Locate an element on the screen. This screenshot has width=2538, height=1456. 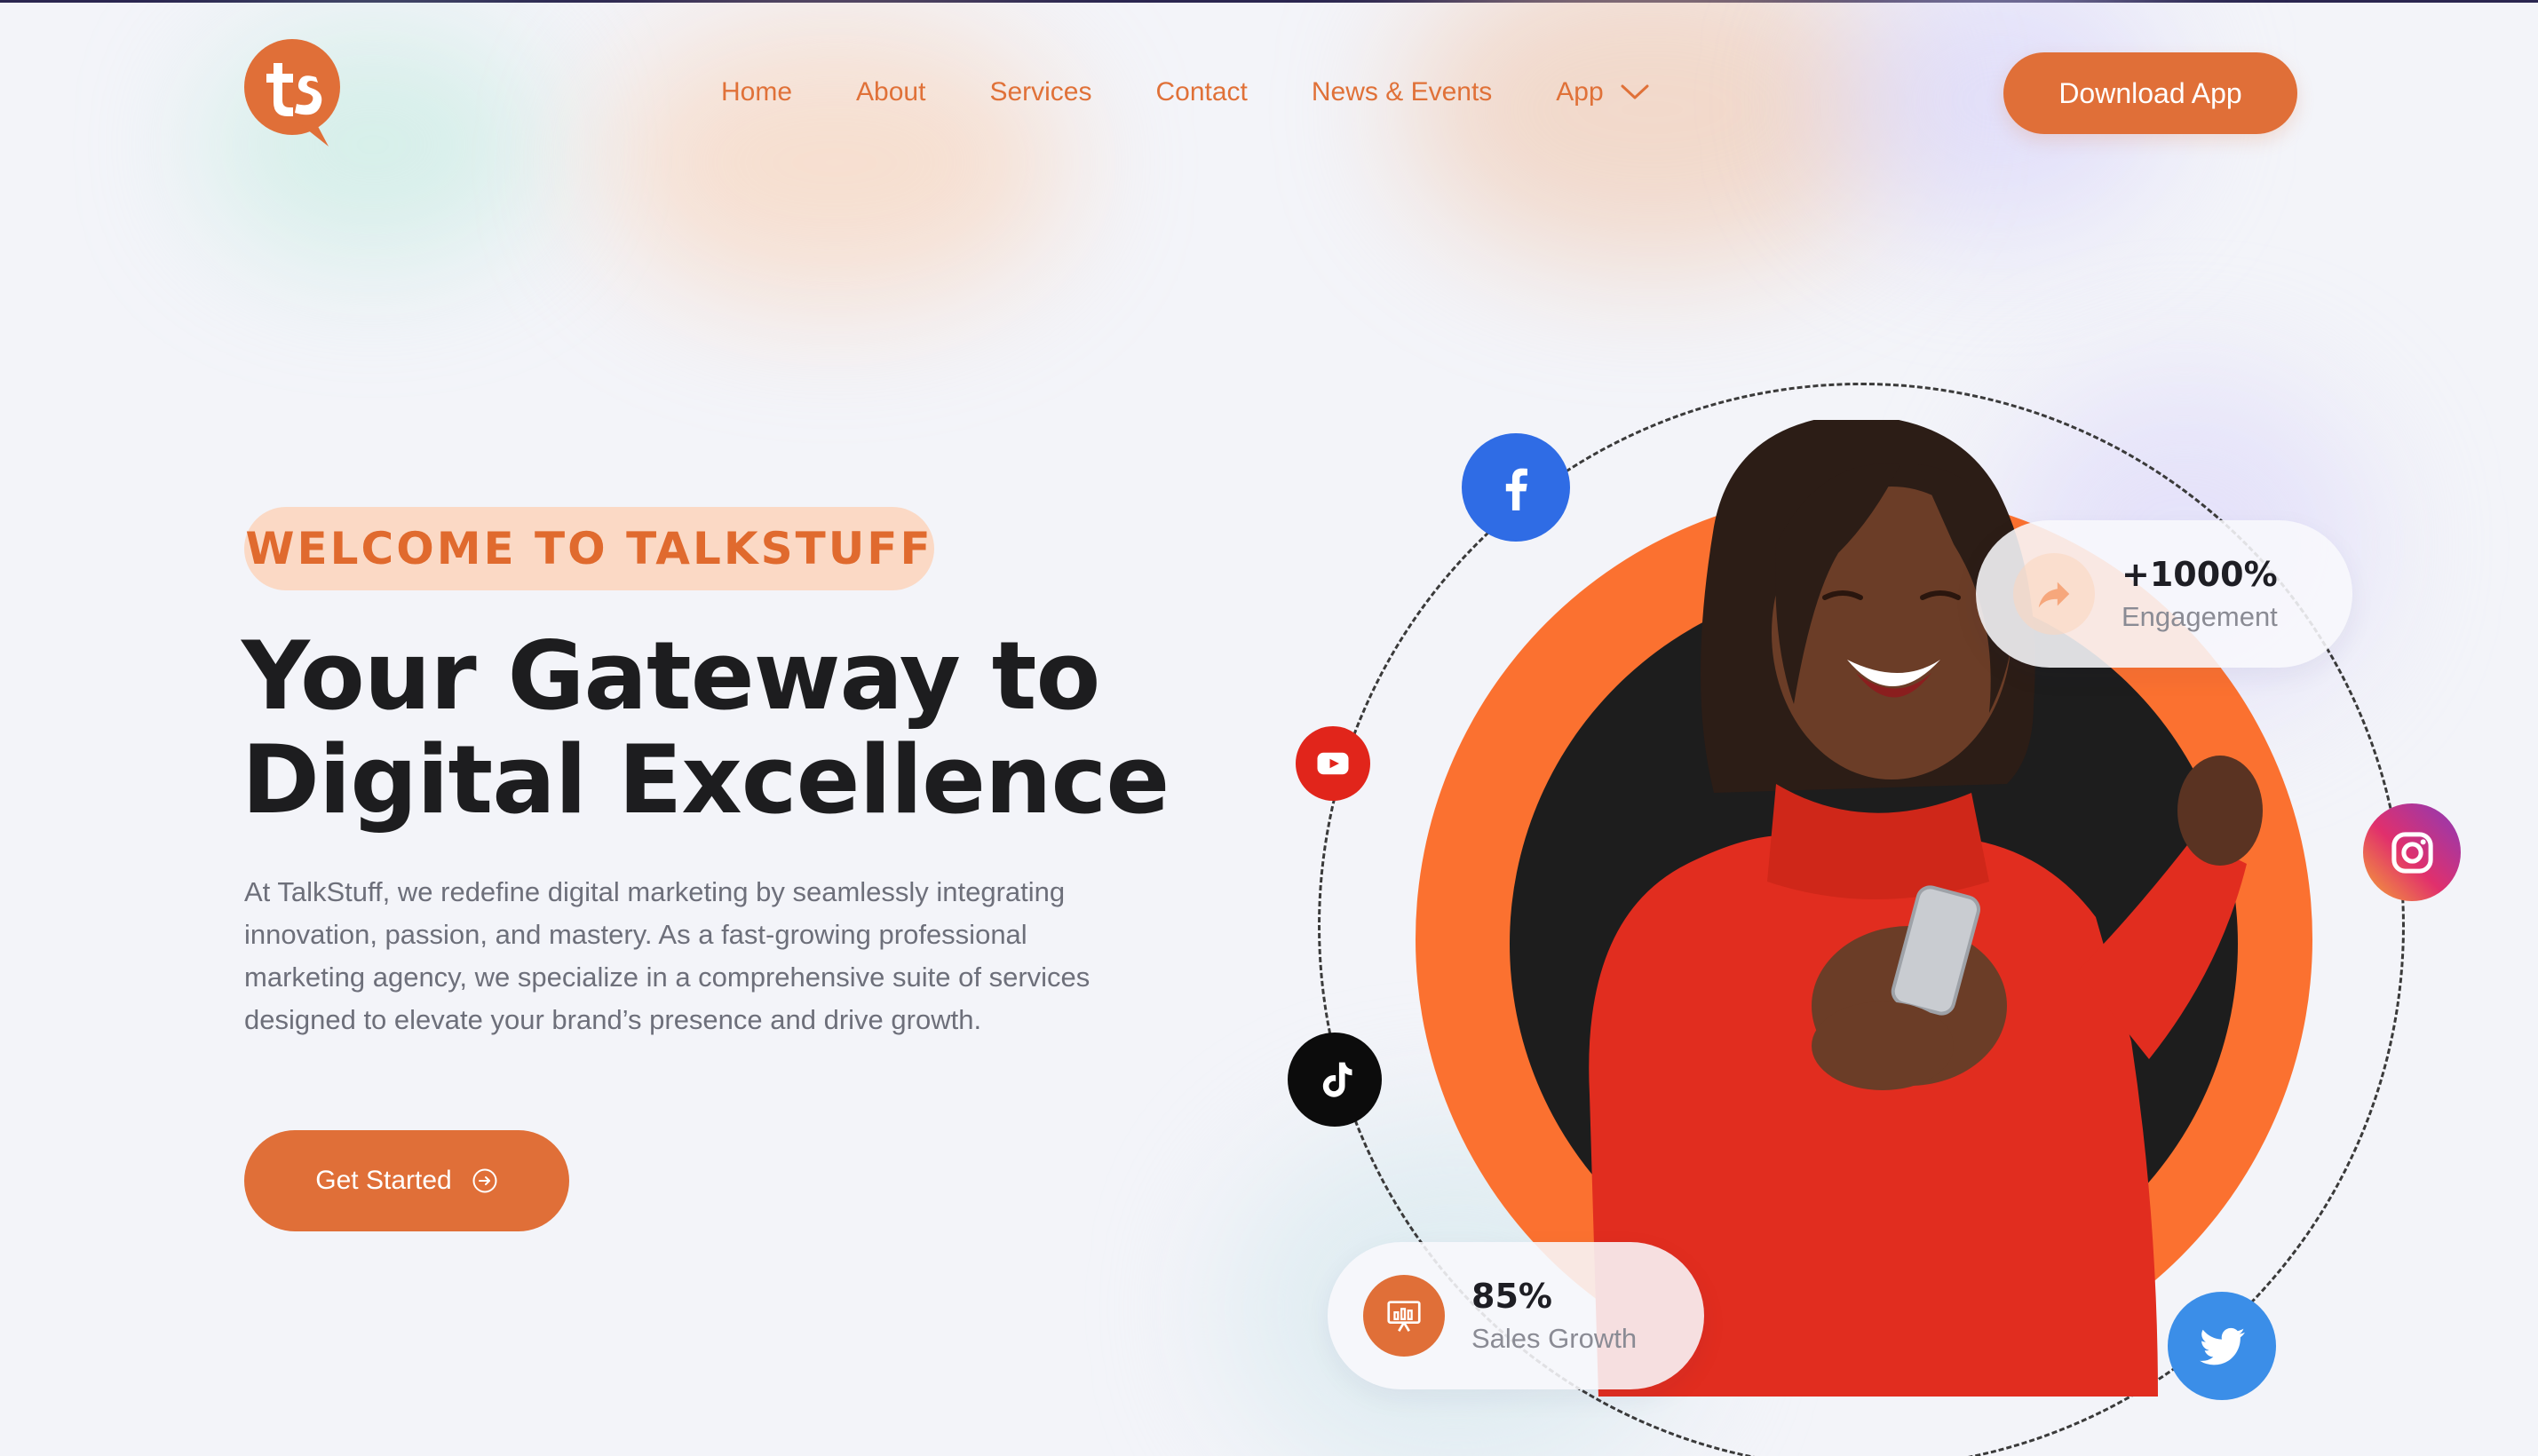
youtube-icon is located at coordinates (1333, 763).